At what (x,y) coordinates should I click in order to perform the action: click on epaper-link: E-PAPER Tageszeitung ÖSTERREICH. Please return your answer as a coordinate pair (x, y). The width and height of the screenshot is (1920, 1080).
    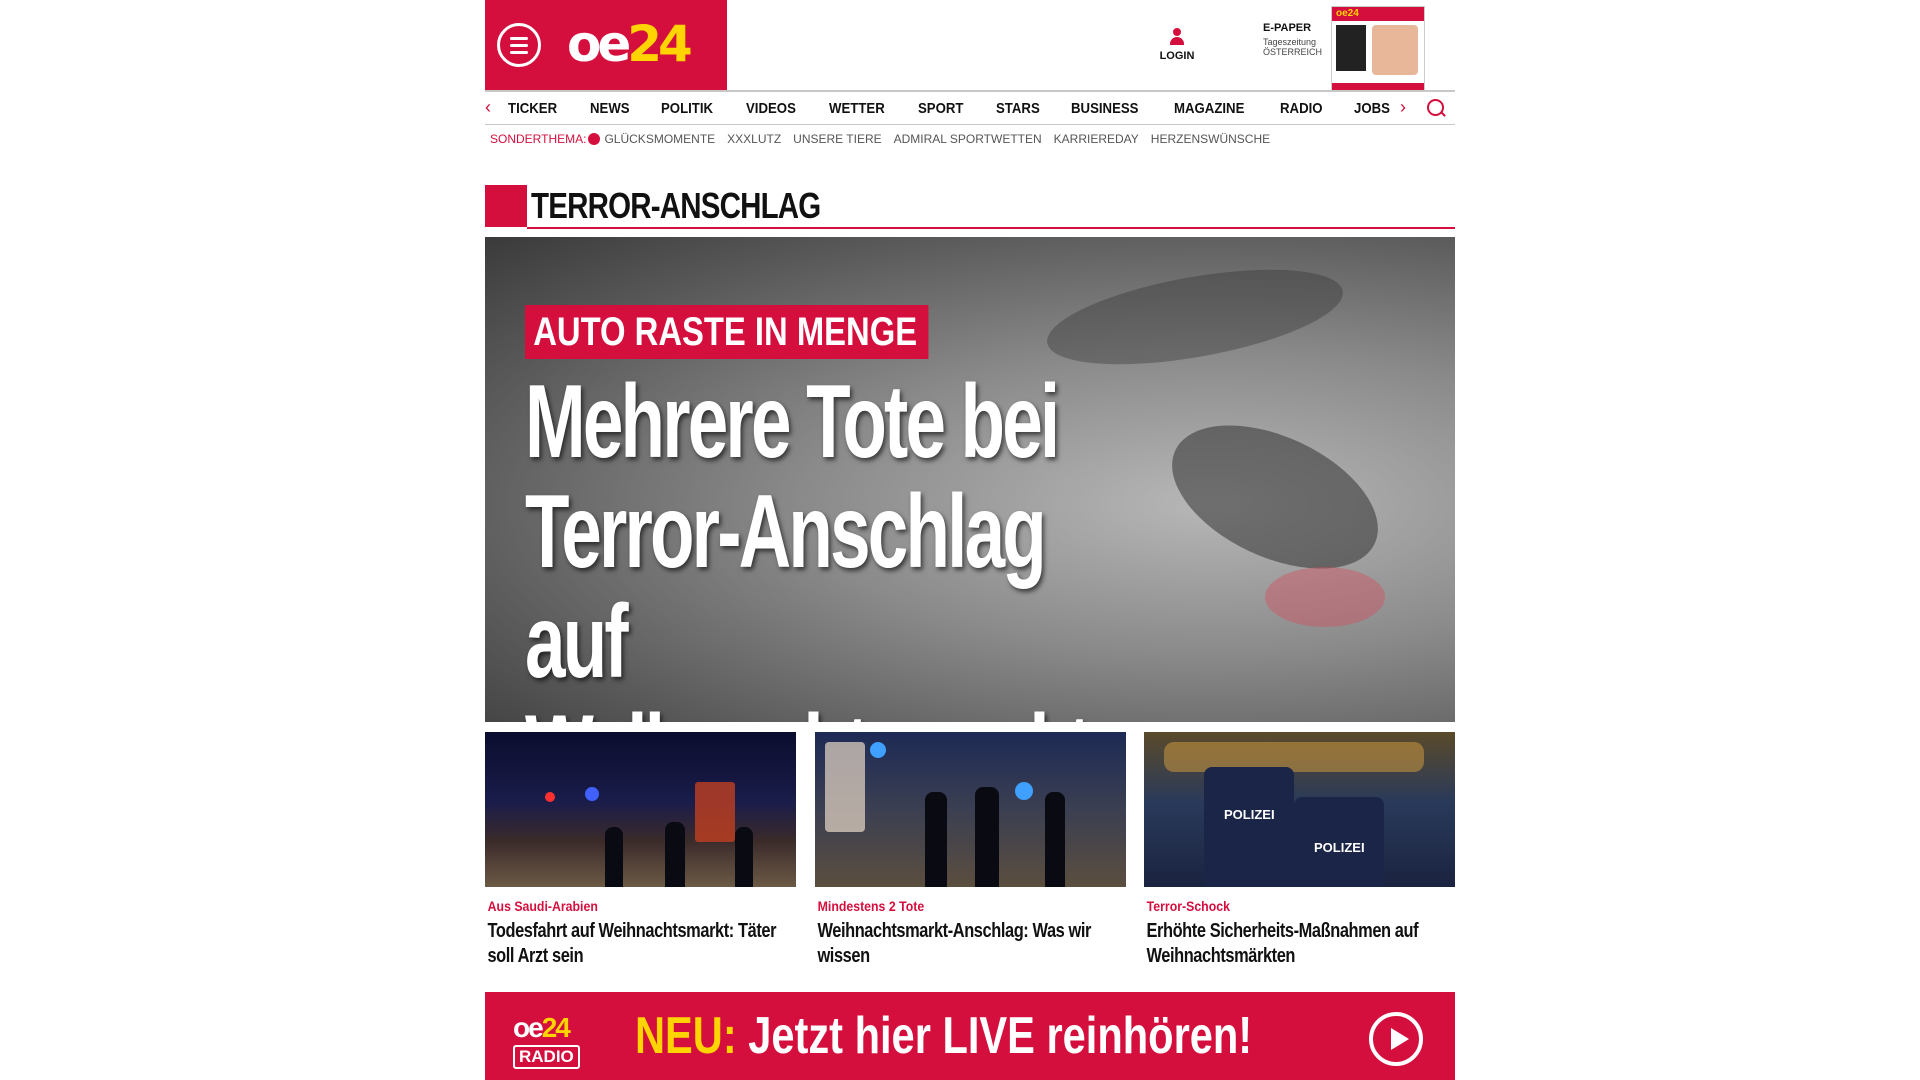
    Looking at the image, I should click on (1295, 39).